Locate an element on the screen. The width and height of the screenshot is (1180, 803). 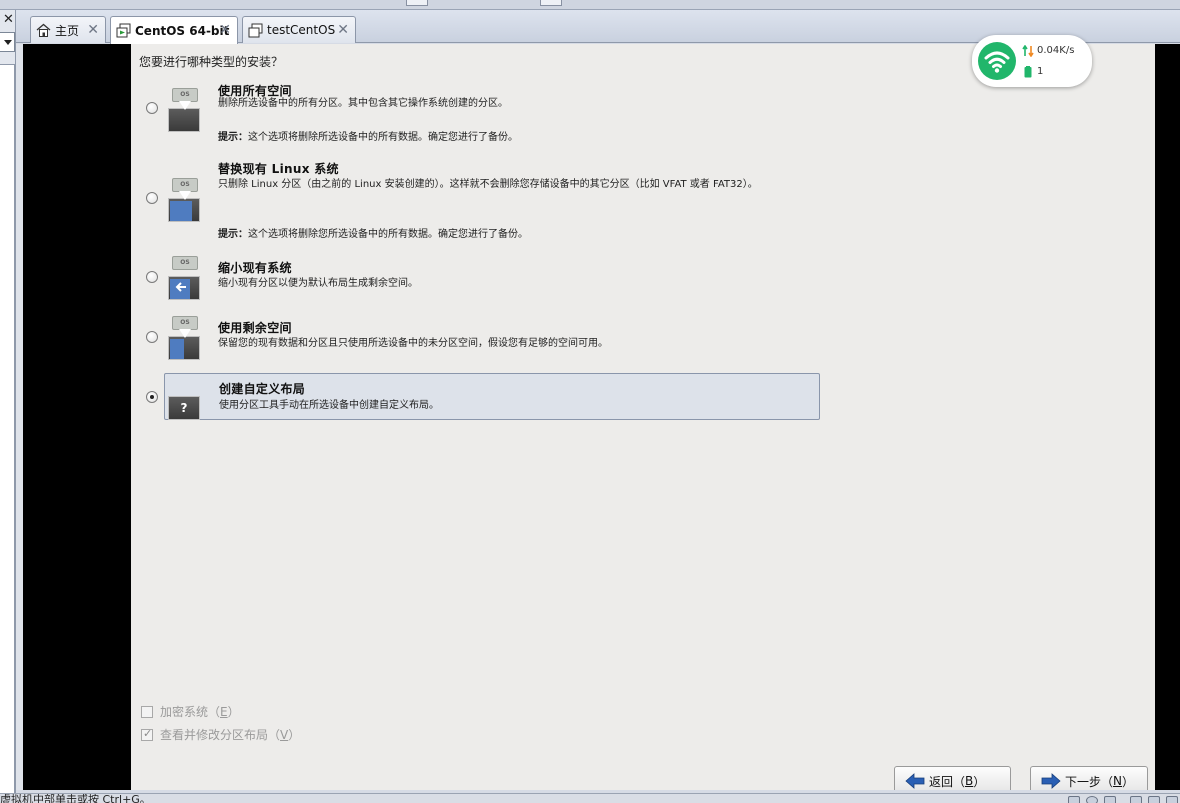
vm-letterbox-left is located at coordinates (77, 417).